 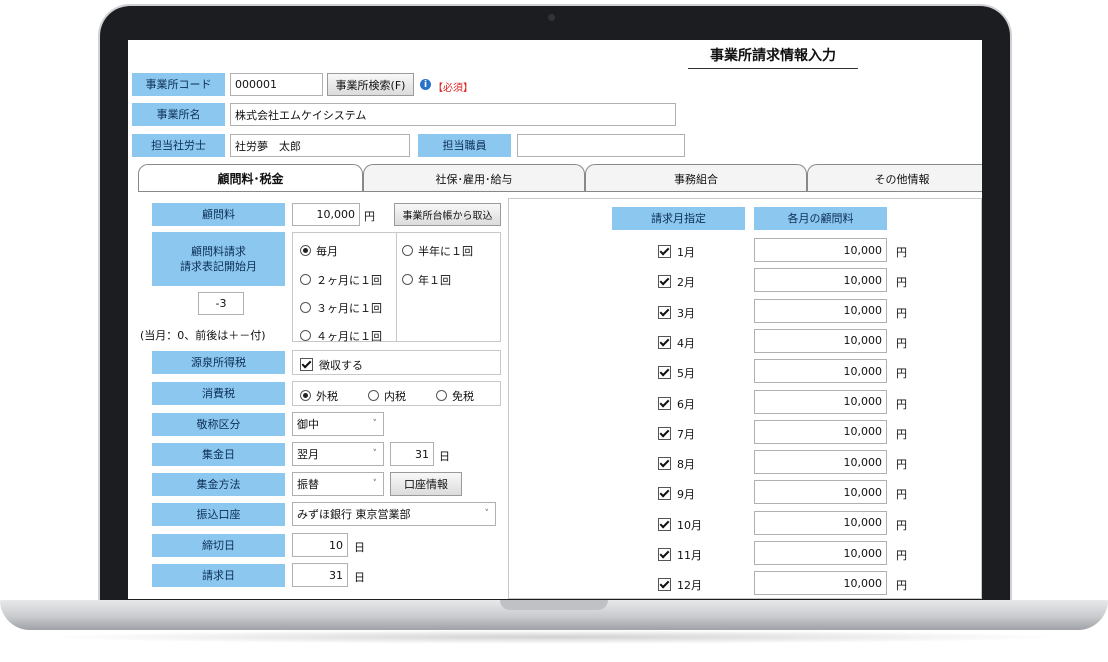 I want to click on staff-input, so click(x=601, y=145).